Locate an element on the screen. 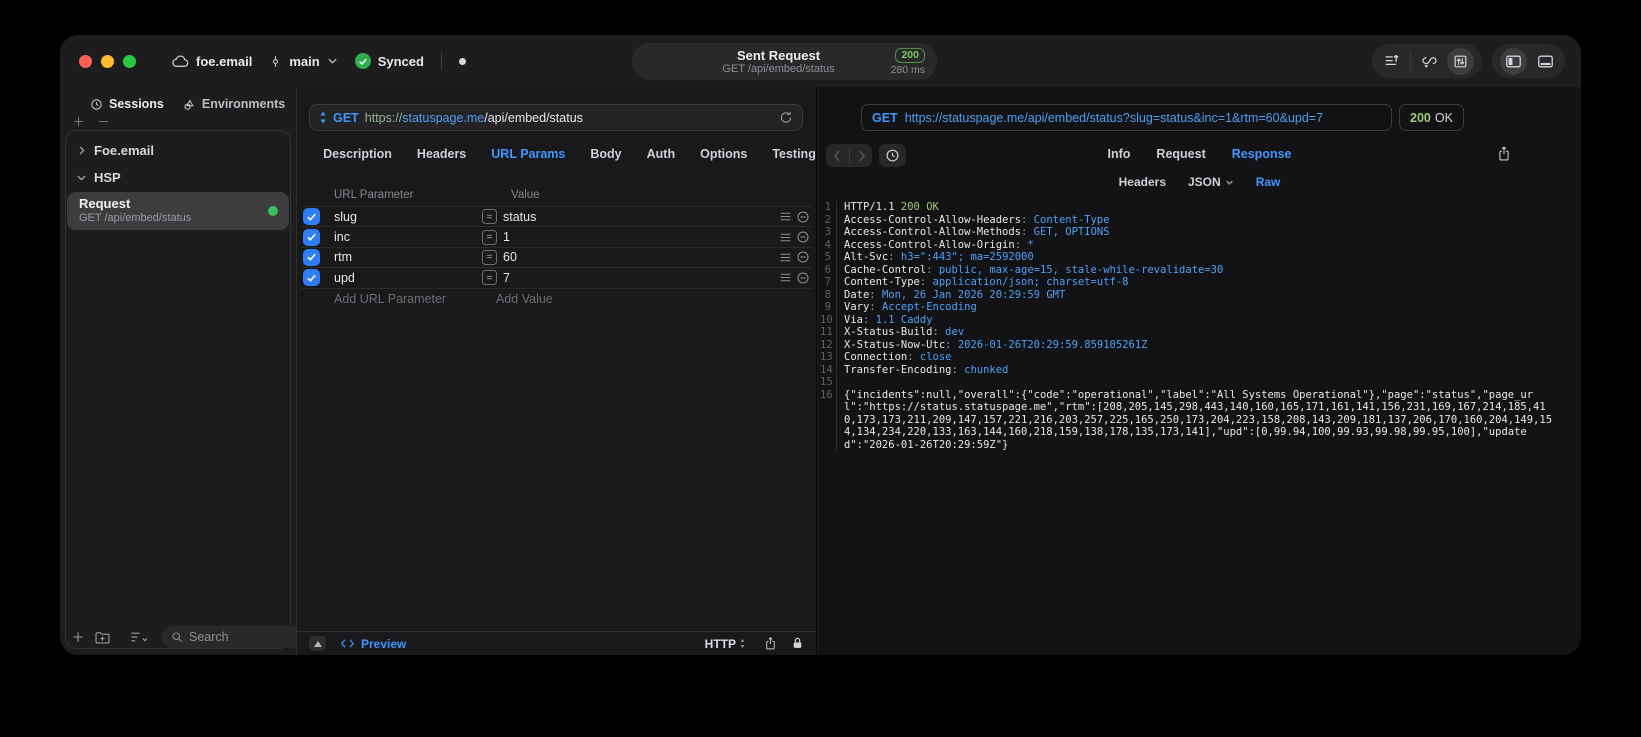 The image size is (1641, 737). new-folder-button is located at coordinates (102, 637).